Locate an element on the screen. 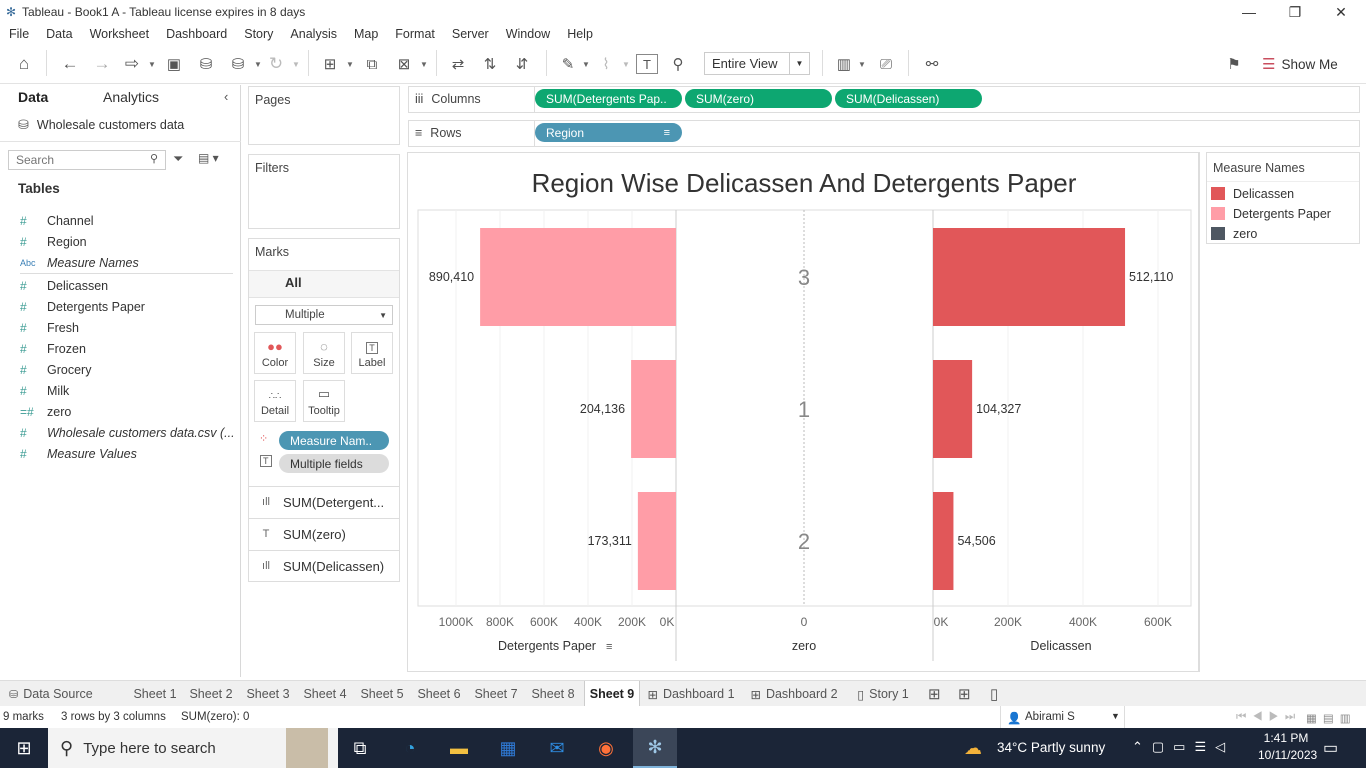  sort-ascending-icon: ⇅ is located at coordinates (490, 64).